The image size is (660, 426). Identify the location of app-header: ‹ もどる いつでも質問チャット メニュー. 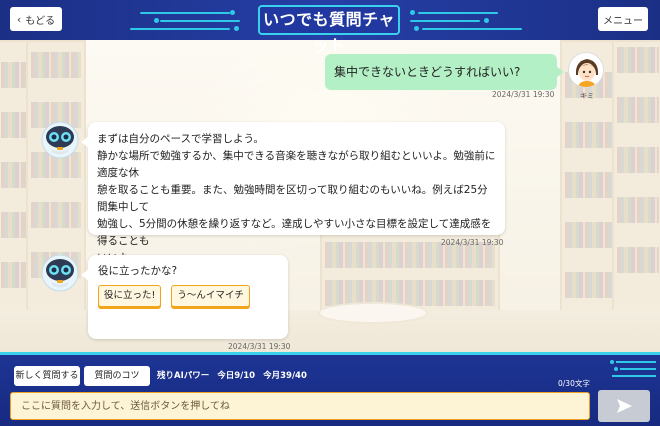
(330, 27).